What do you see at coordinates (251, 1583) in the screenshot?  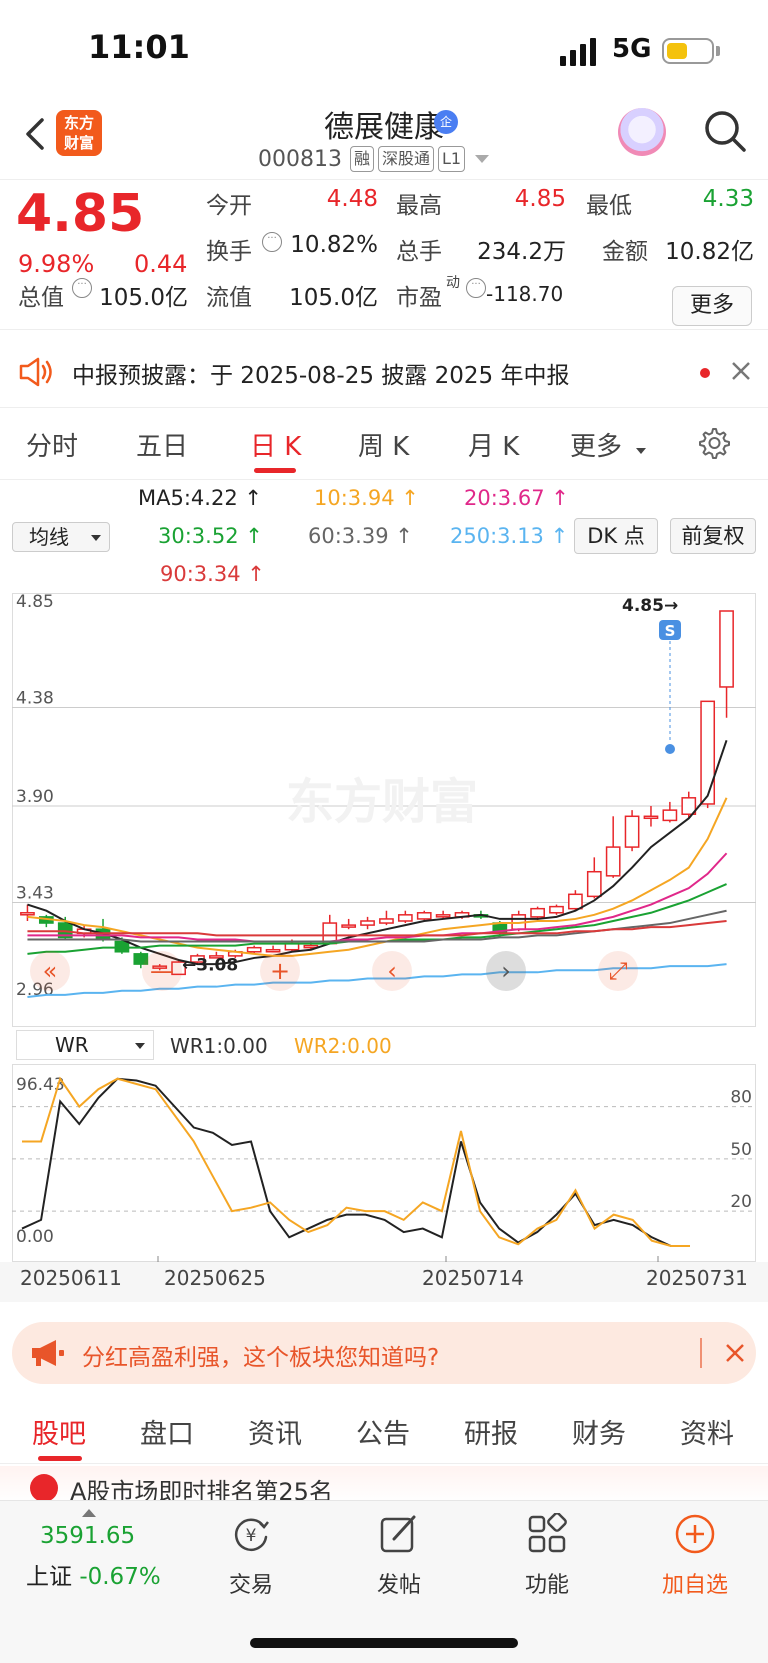 I see `nav-trade: 交易` at bounding box center [251, 1583].